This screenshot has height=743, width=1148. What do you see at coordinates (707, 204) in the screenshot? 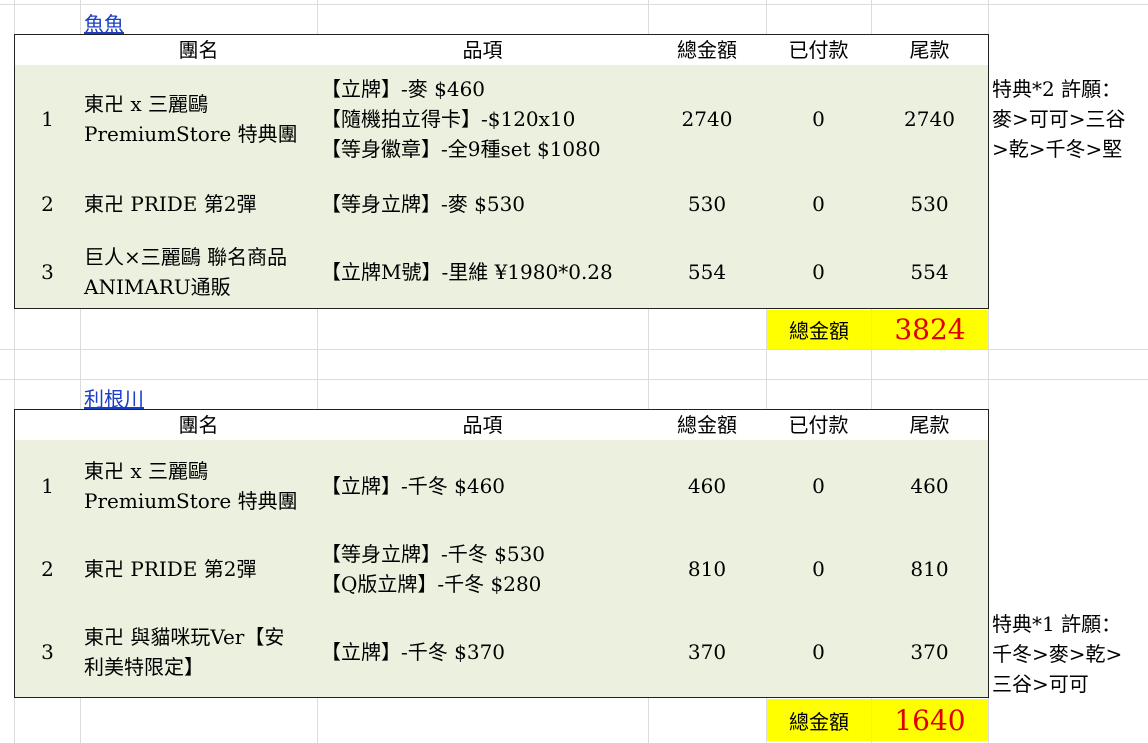
I see `total-cell: 530` at bounding box center [707, 204].